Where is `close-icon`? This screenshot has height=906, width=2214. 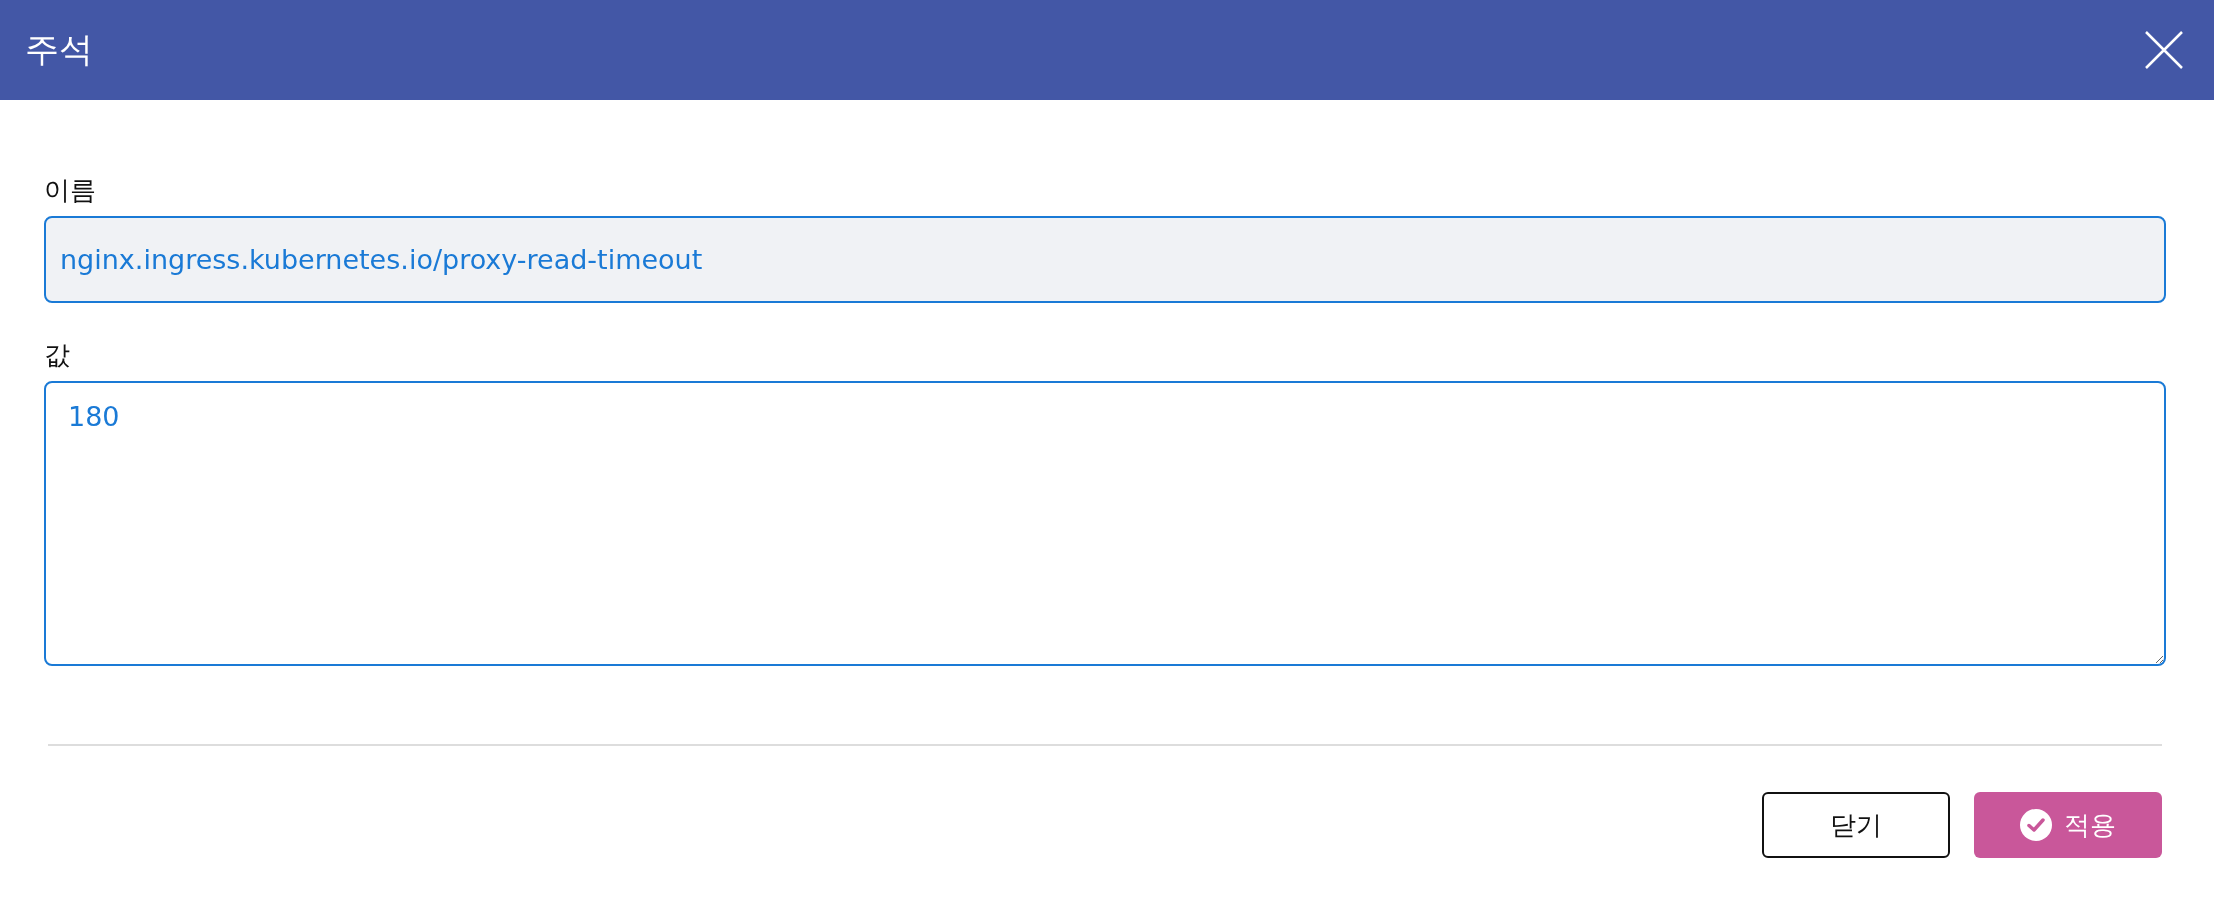
close-icon is located at coordinates (2164, 50).